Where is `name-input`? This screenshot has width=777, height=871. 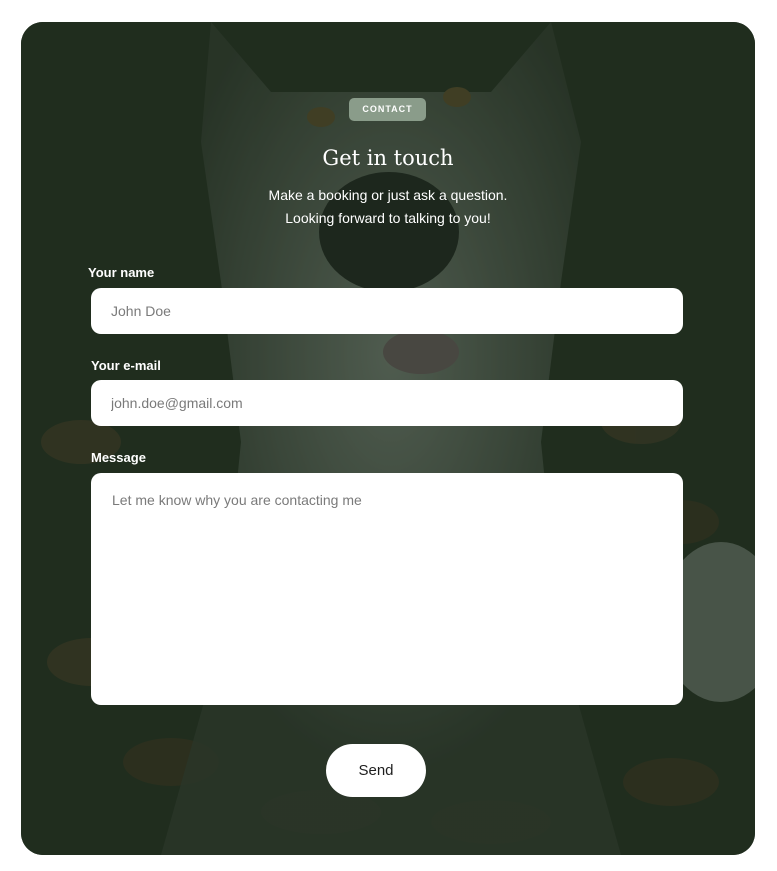
name-input is located at coordinates (387, 311).